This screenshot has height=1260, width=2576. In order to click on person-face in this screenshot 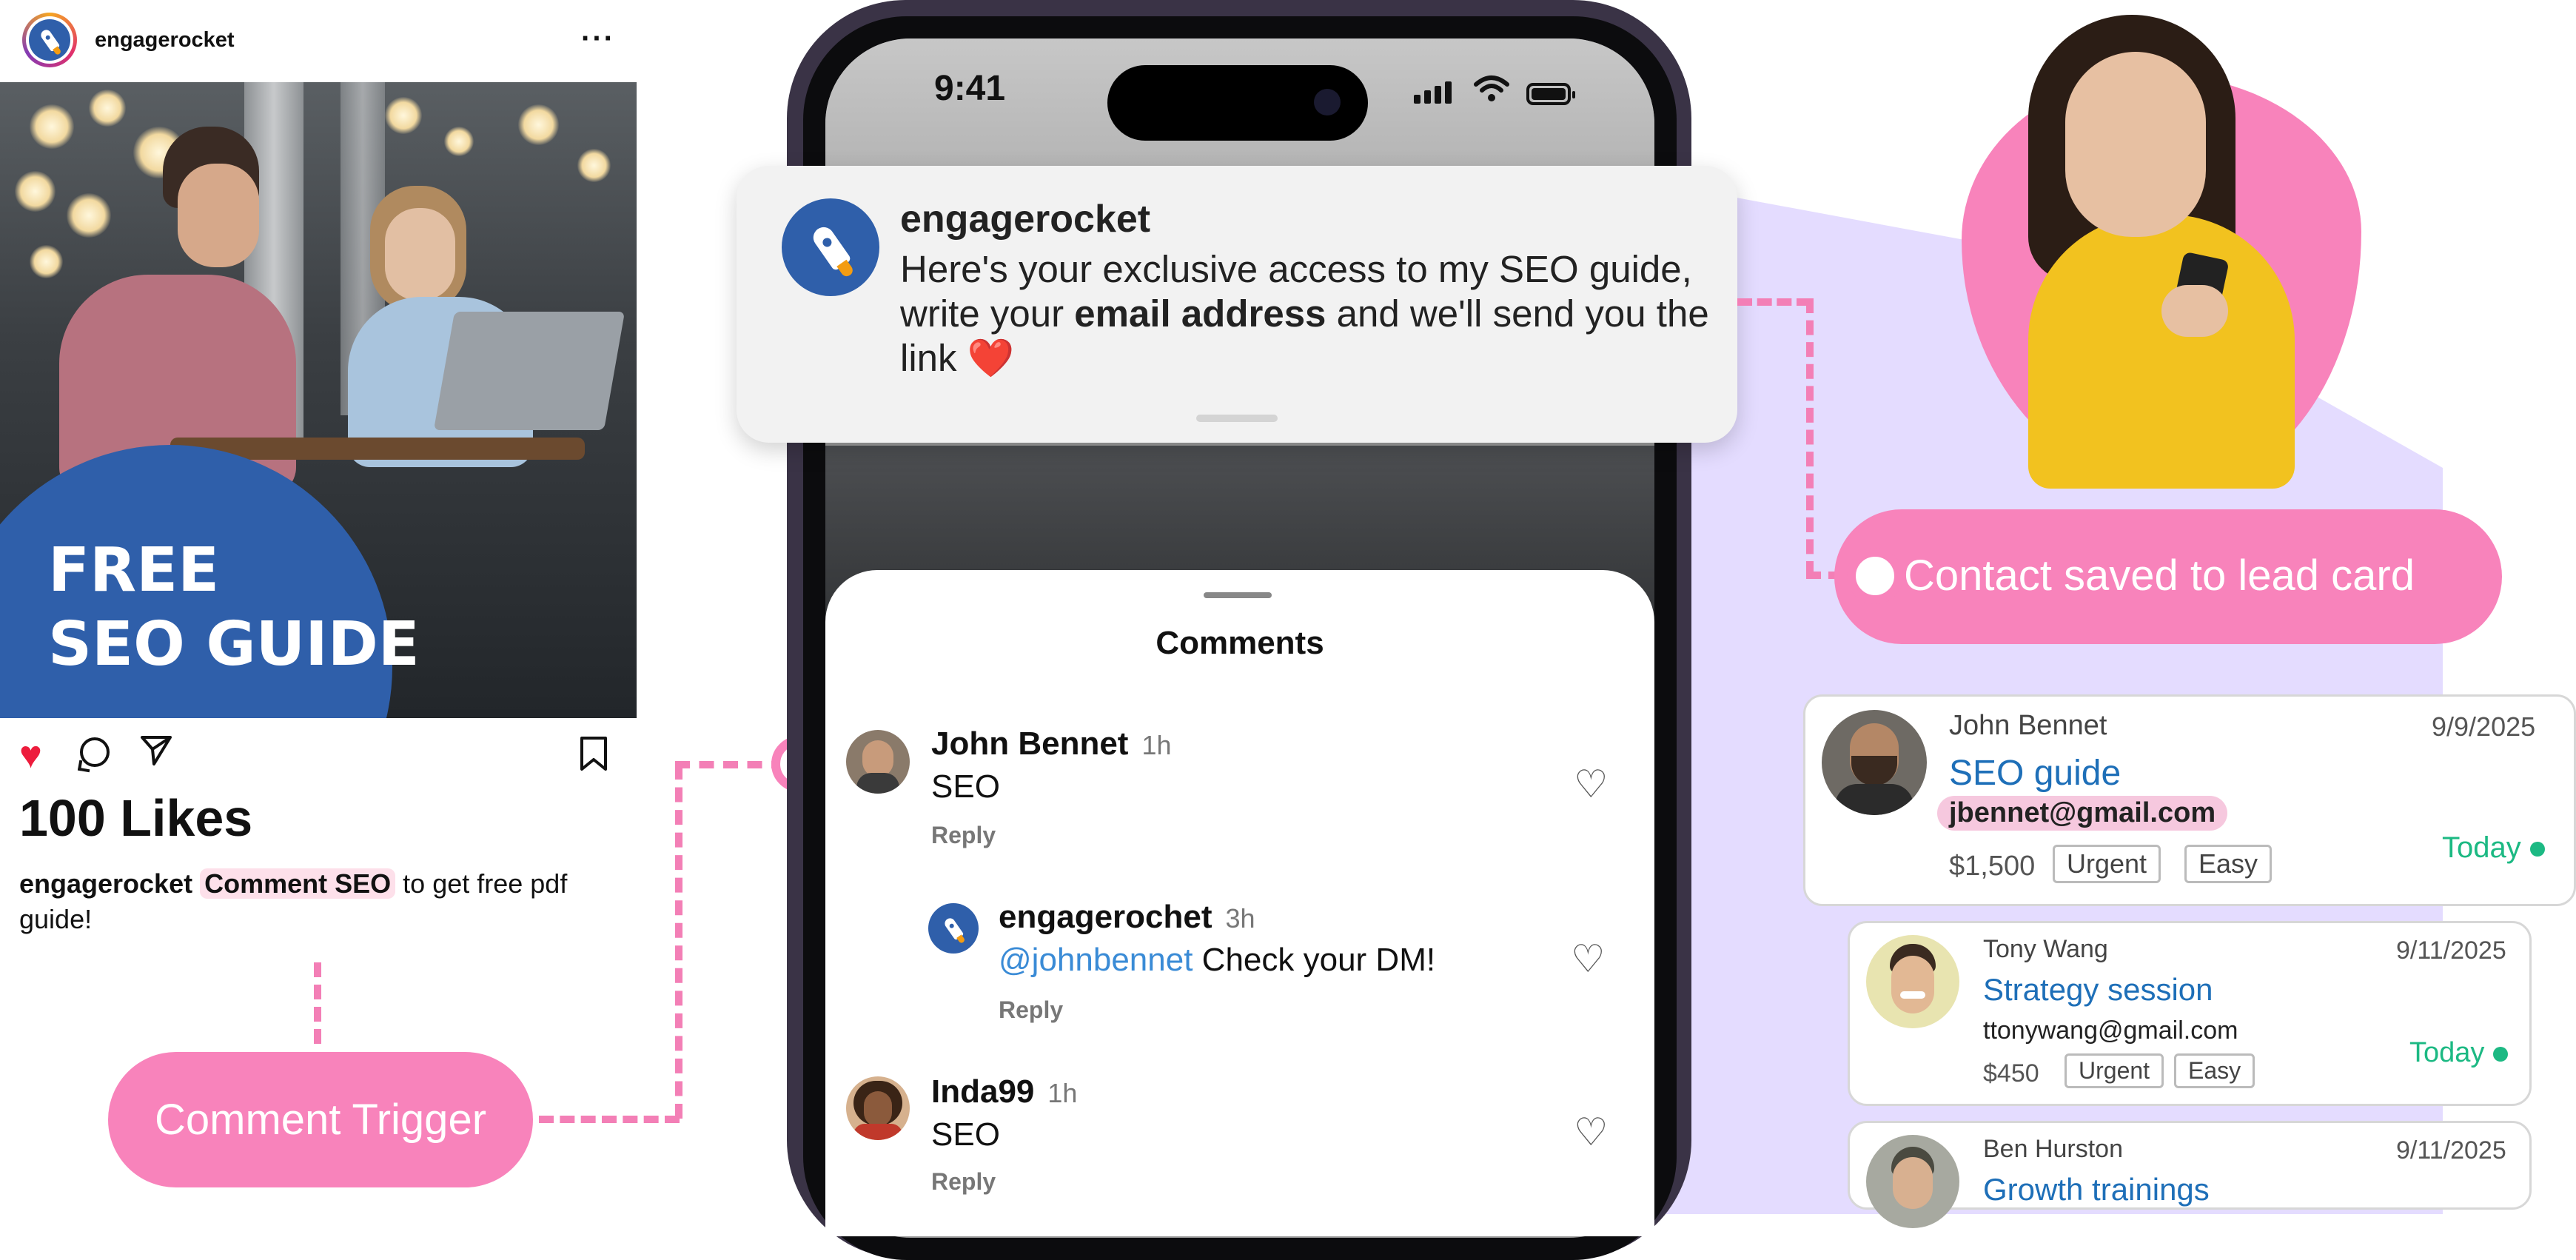, I will do `click(2135, 145)`.